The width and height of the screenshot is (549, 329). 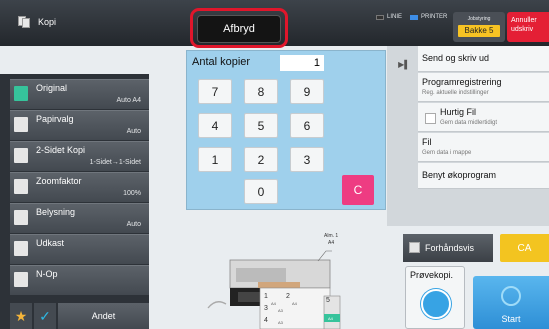 I want to click on duplex-icon, so click(x=21, y=155).